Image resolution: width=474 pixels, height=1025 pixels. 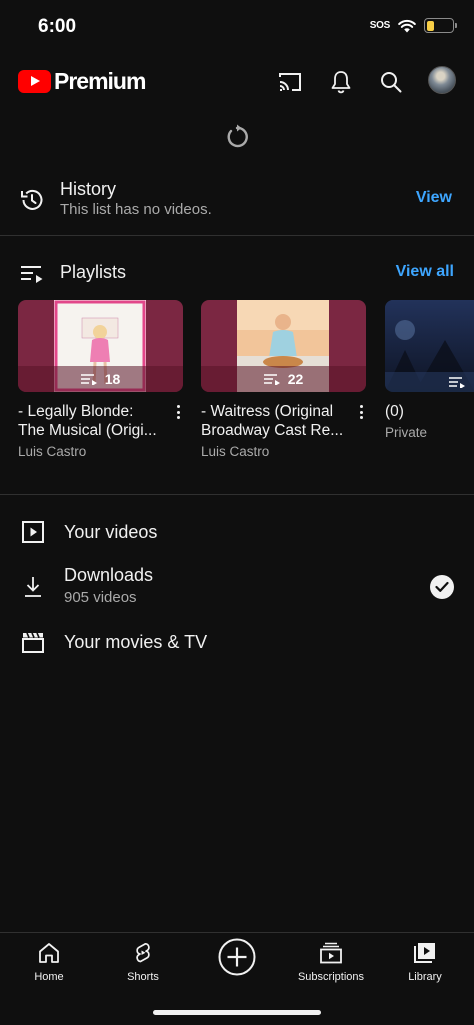 What do you see at coordinates (237, 642) in the screenshot?
I see `movies-tv-row: Your movies & TV` at bounding box center [237, 642].